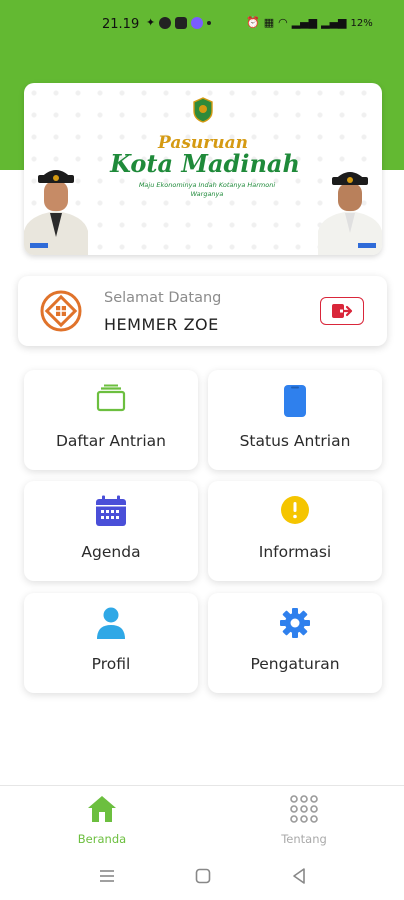 This screenshot has width=404, height=900. What do you see at coordinates (111, 420) in the screenshot?
I see `menu-daftar-antrian: Daftar Antrian` at bounding box center [111, 420].